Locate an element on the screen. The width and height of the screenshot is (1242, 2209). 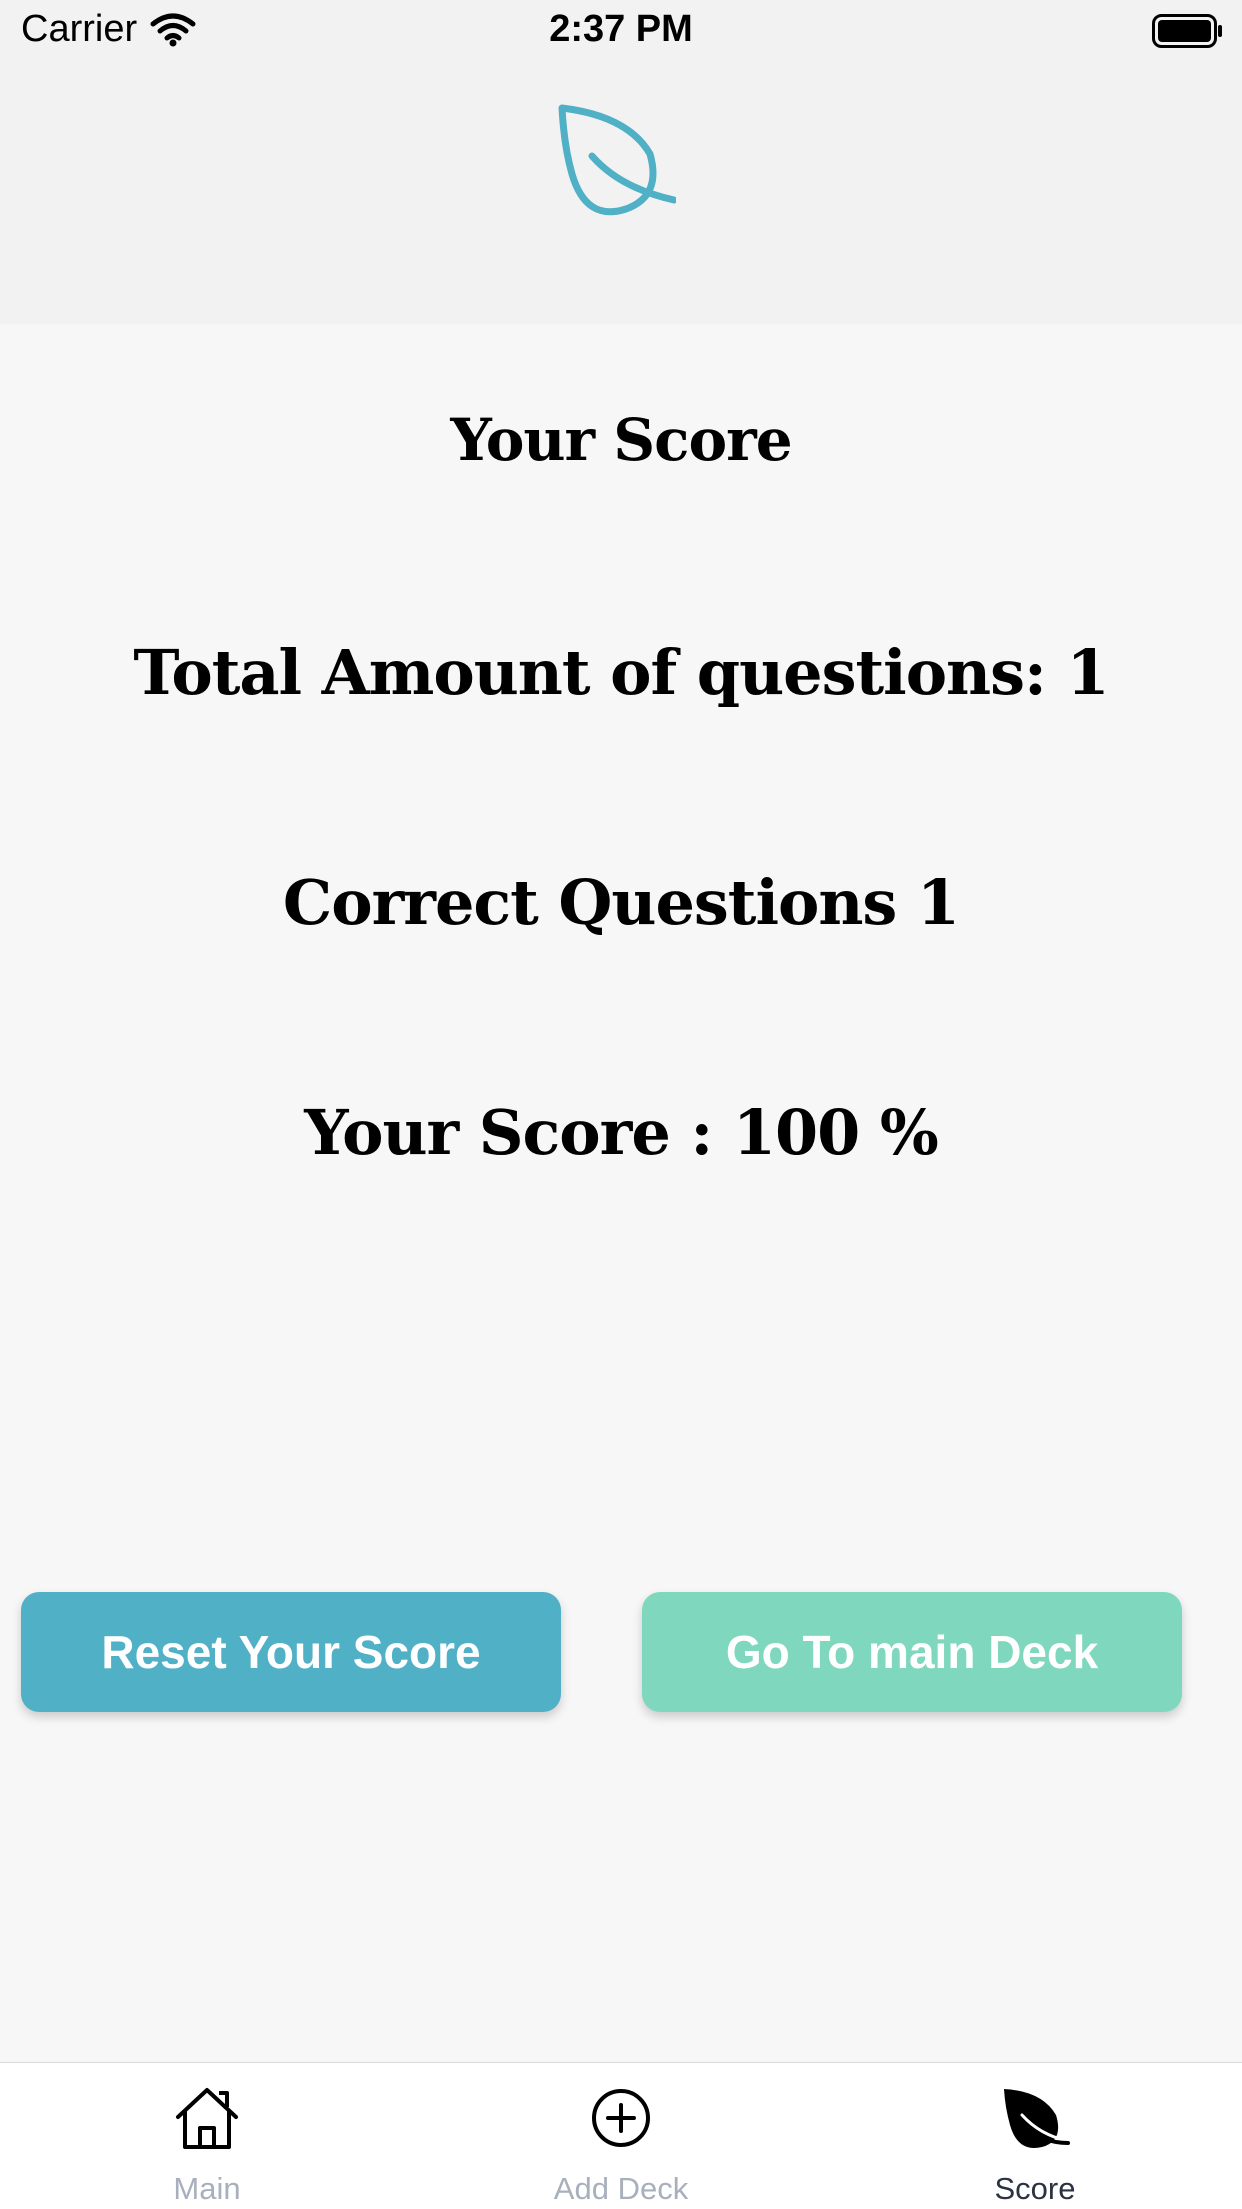
reset-score-button: Reset Your Score is located at coordinates (291, 1652).